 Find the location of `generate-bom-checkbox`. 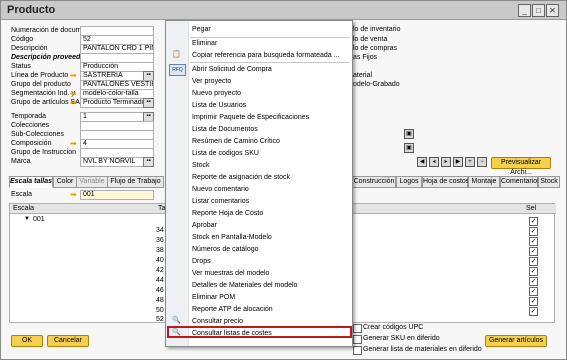

generate-bom-checkbox is located at coordinates (357, 350).